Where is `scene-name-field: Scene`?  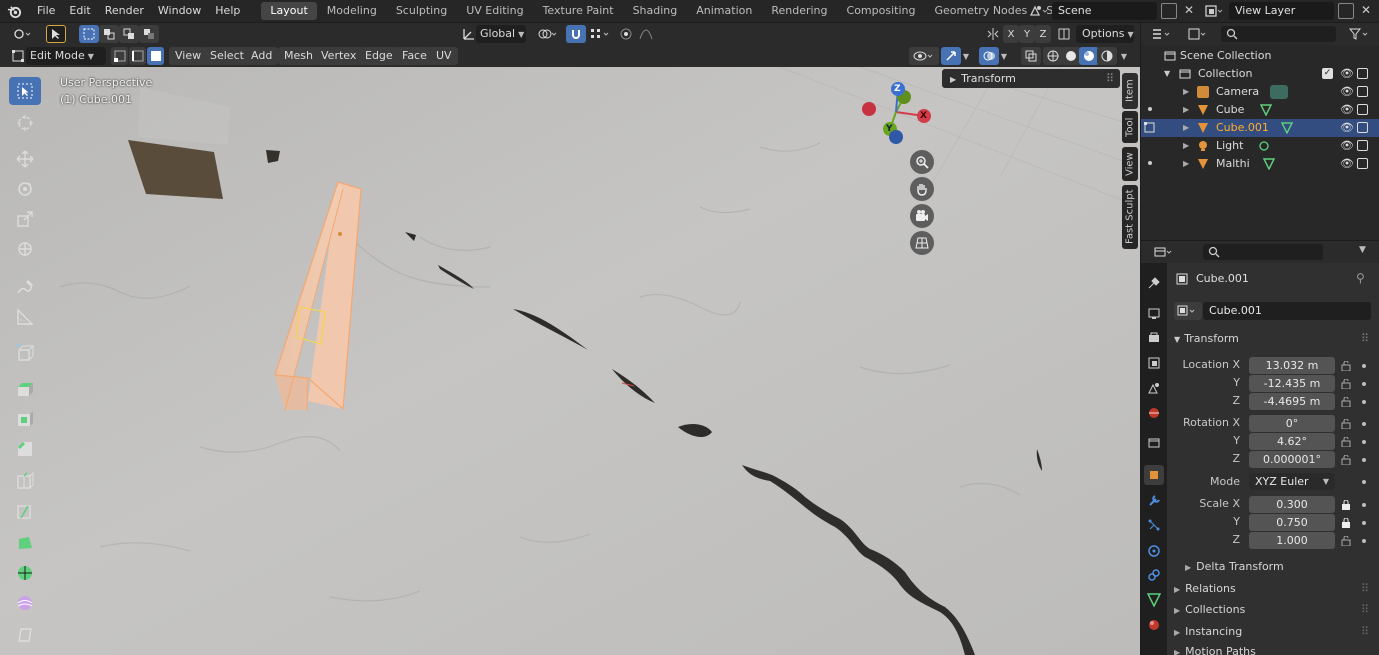
scene-name-field: Scene is located at coordinates (1104, 11).